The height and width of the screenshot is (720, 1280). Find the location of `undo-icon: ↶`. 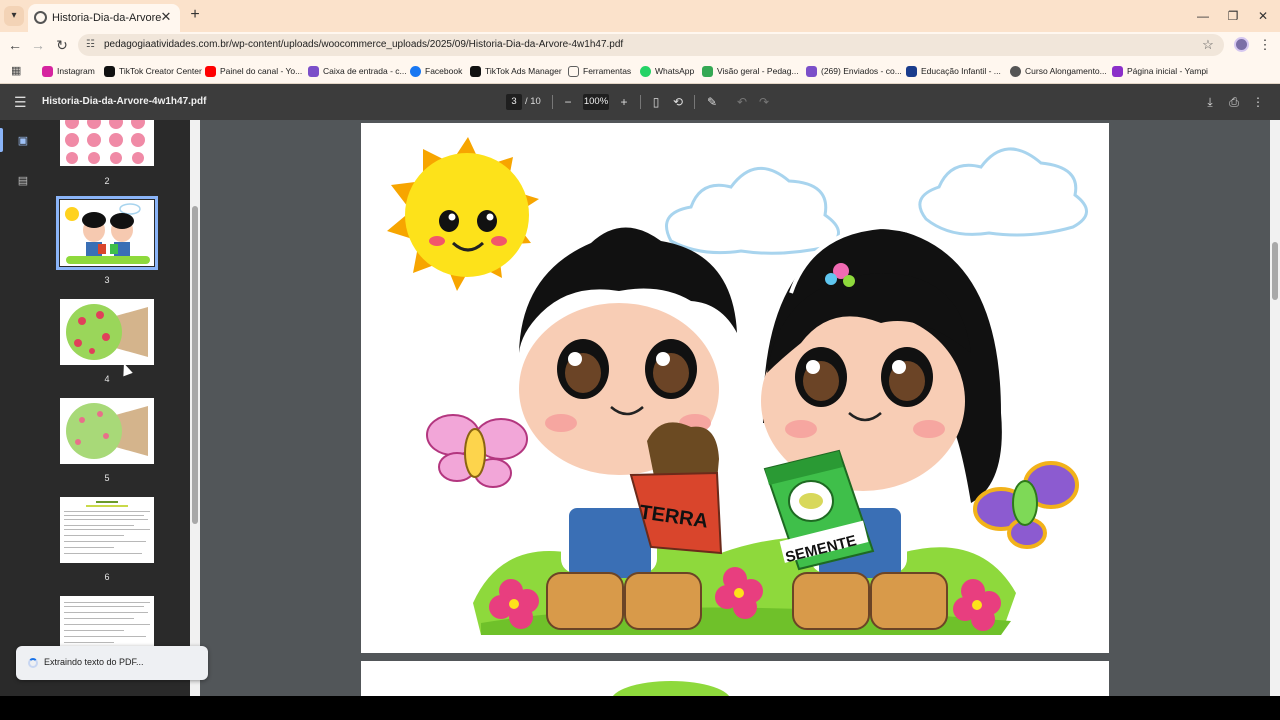

undo-icon: ↶ is located at coordinates (742, 102).